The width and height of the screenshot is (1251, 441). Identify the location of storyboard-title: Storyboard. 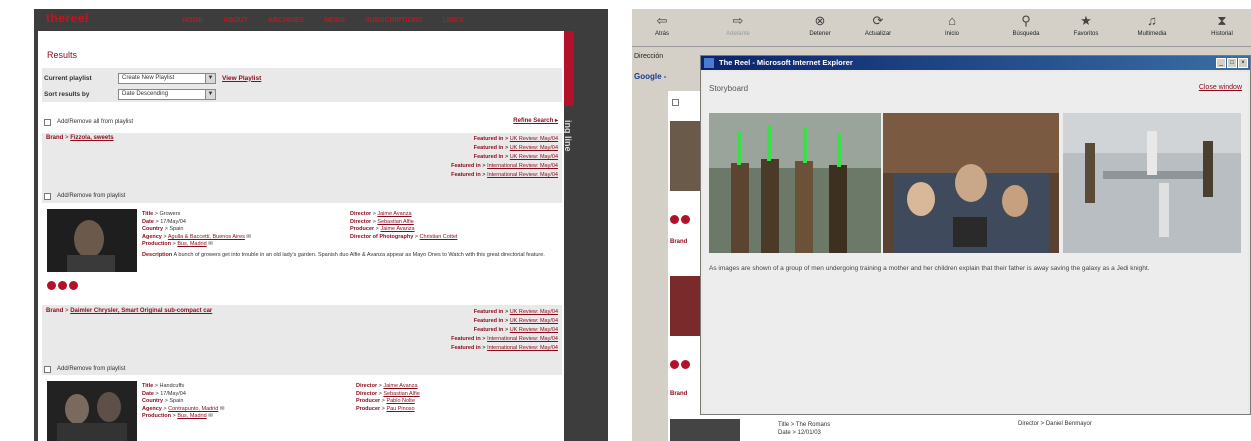
(729, 88).